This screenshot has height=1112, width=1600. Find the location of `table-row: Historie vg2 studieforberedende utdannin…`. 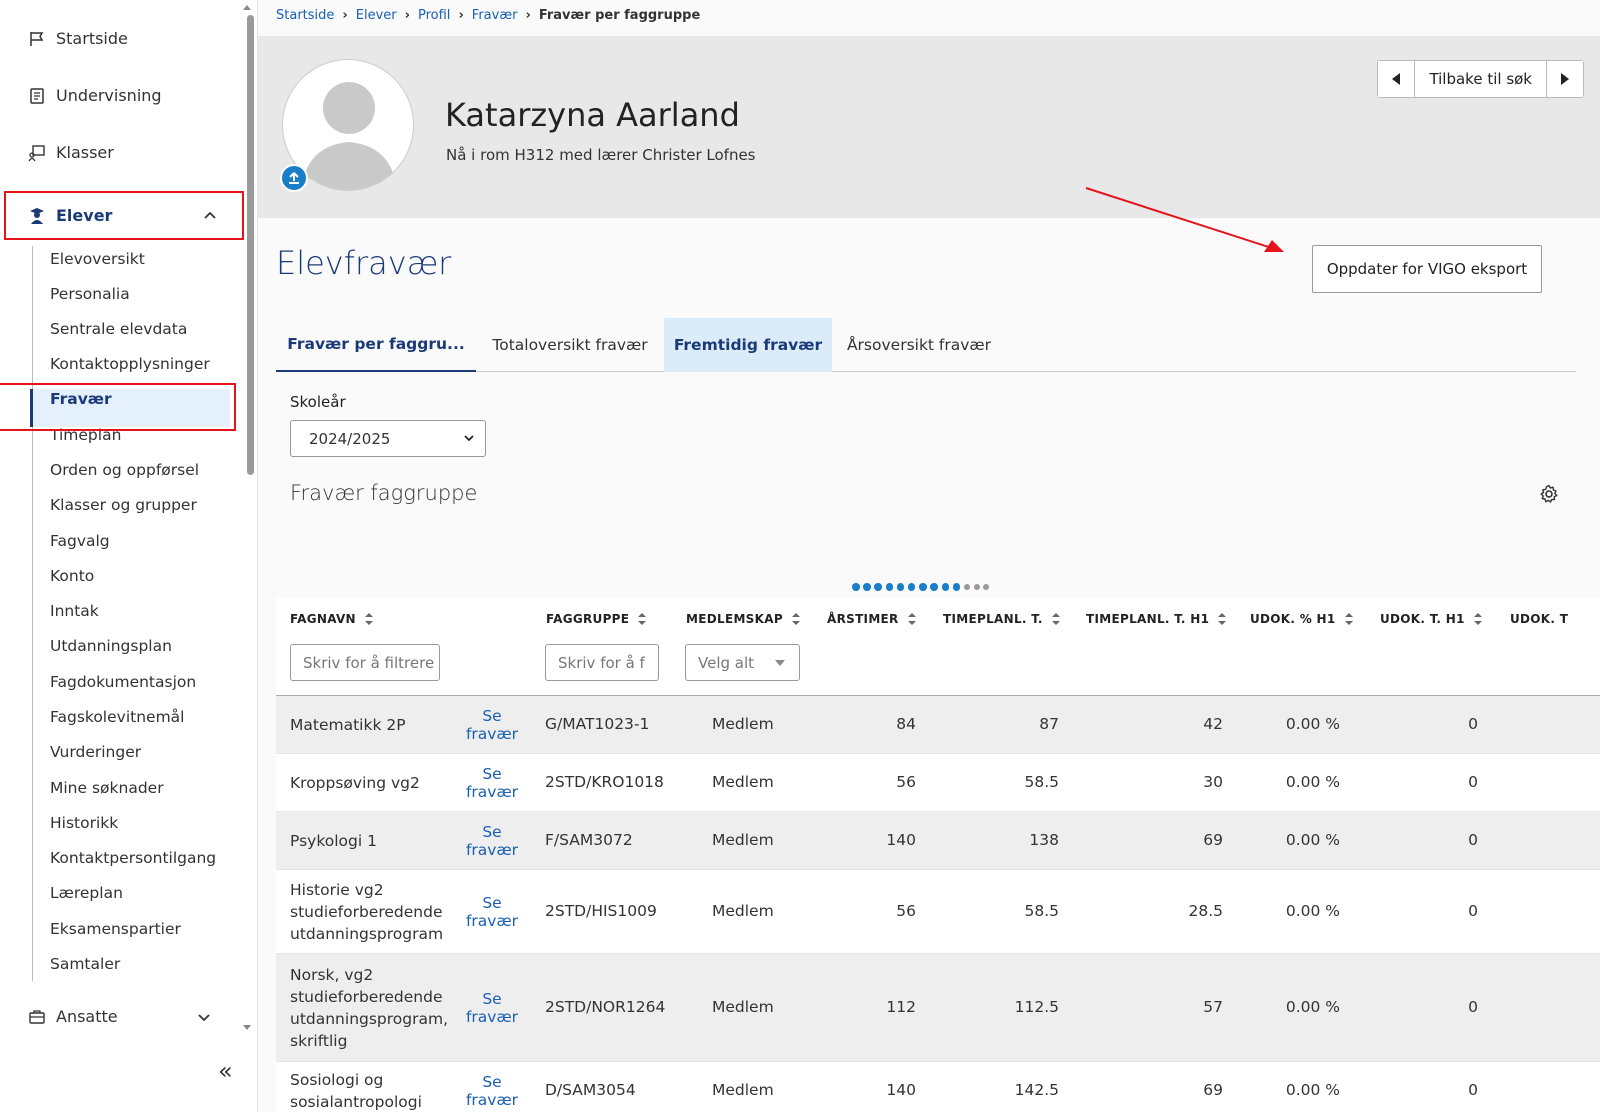

table-row: Historie vg2 studieforberedende utdannin… is located at coordinates (938, 912).